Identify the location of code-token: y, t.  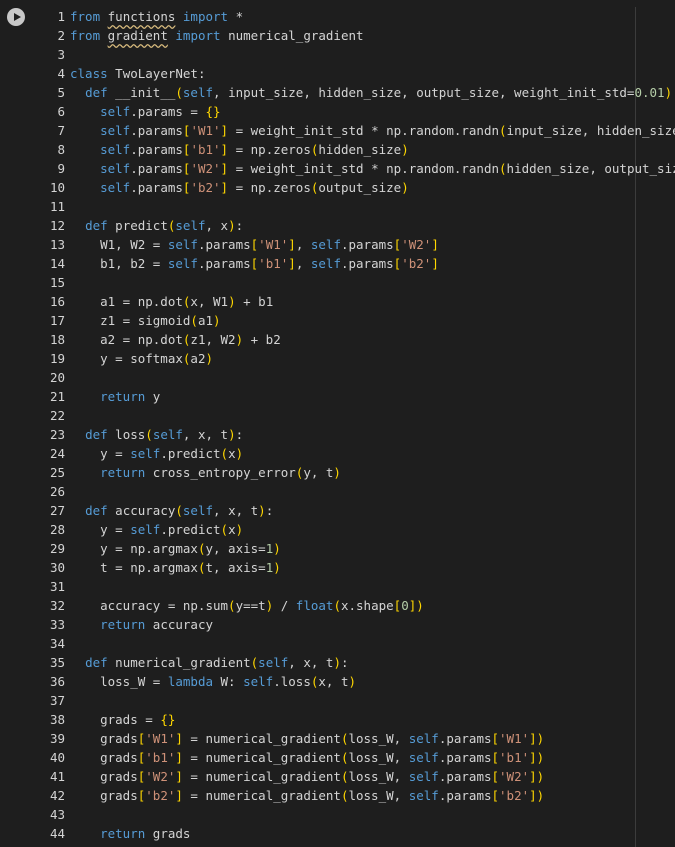
(318, 472).